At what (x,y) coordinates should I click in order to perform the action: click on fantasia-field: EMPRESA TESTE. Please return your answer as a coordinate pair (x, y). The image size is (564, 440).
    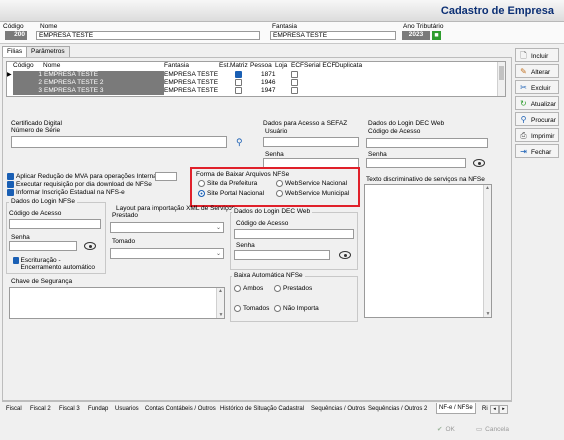
    Looking at the image, I should click on (333, 35).